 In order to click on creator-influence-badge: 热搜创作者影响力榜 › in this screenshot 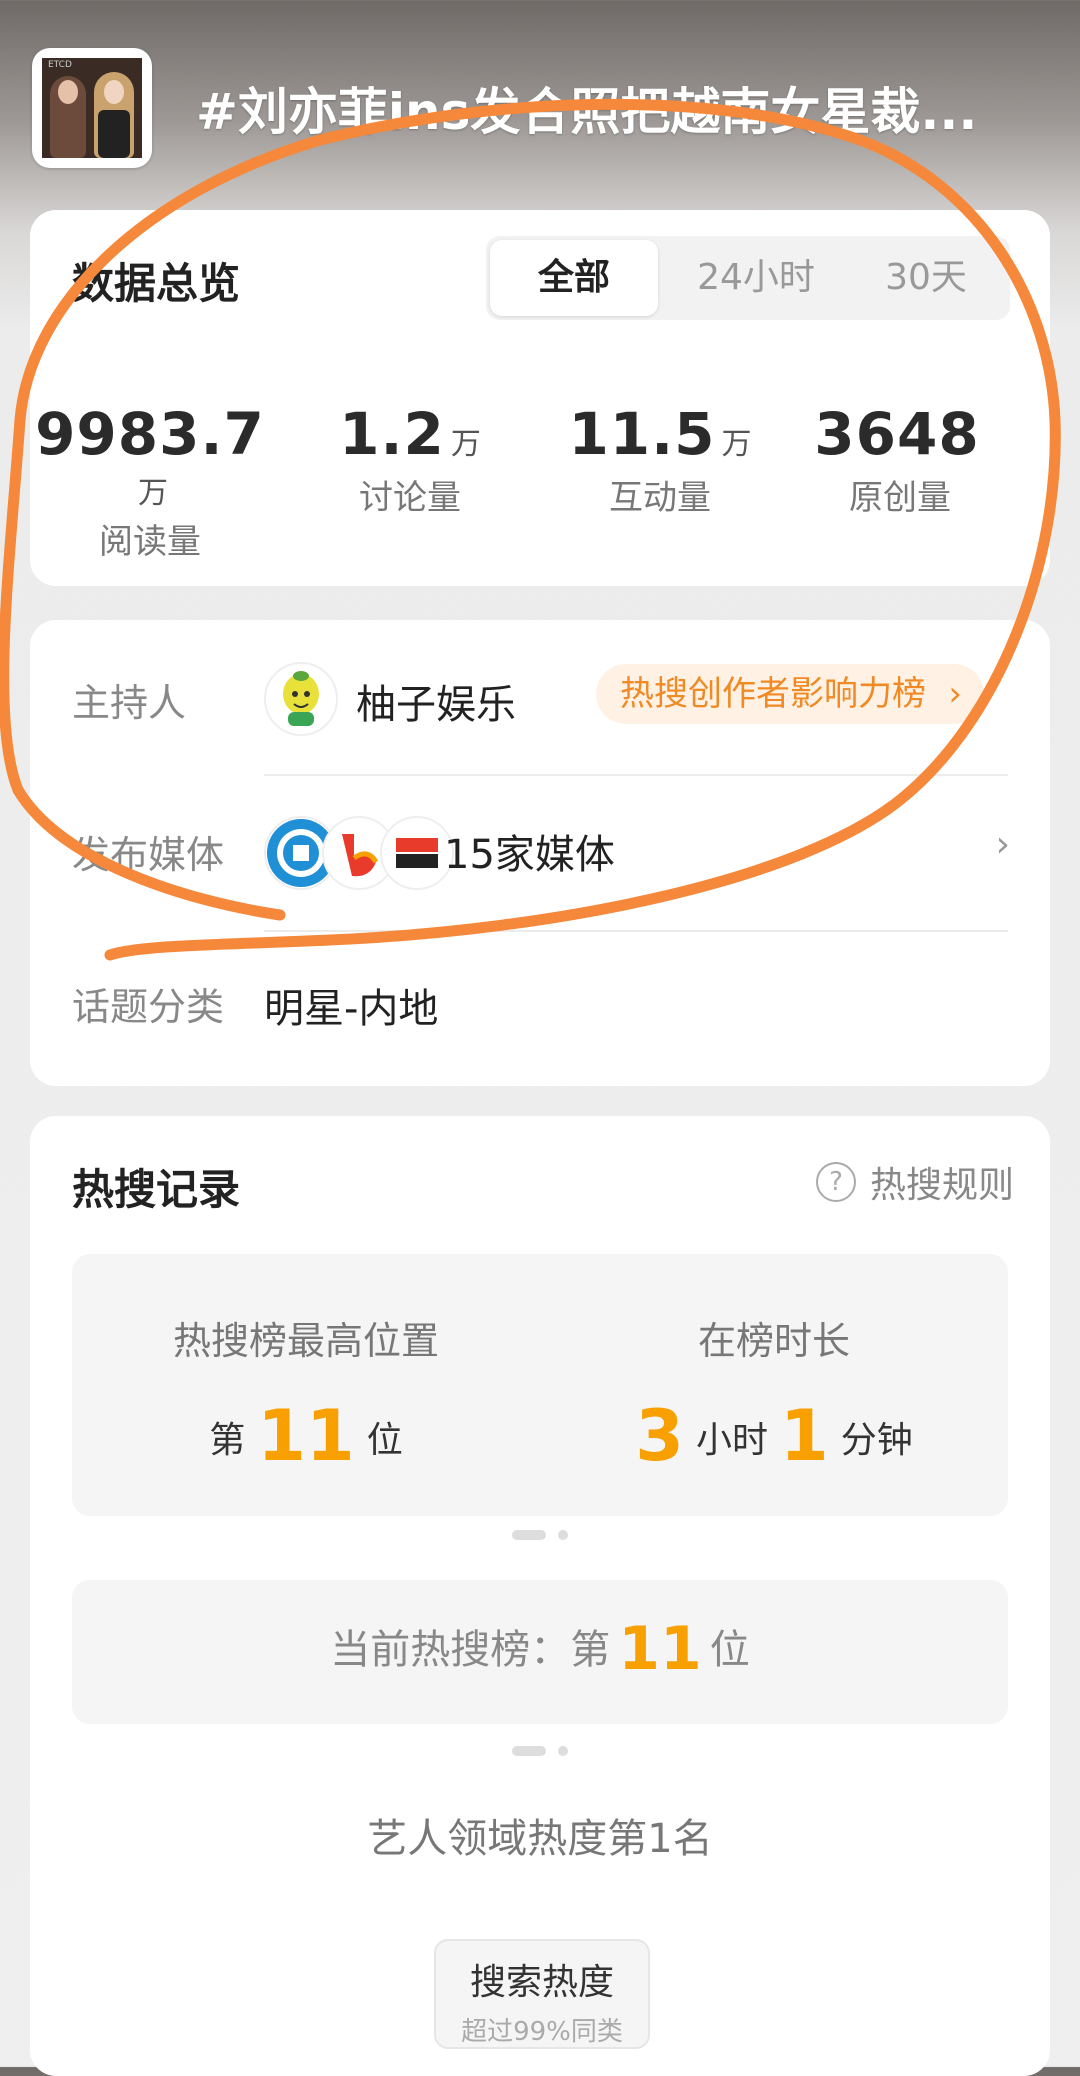, I will do `click(790, 694)`.